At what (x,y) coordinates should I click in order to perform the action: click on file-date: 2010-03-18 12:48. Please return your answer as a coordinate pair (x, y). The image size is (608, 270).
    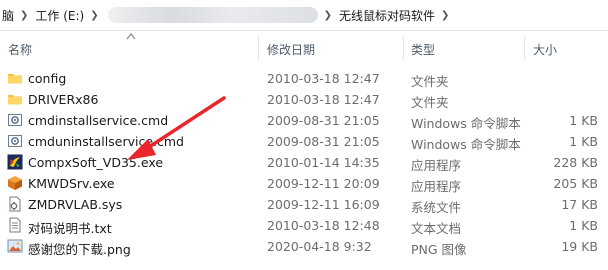
    Looking at the image, I should click on (323, 225).